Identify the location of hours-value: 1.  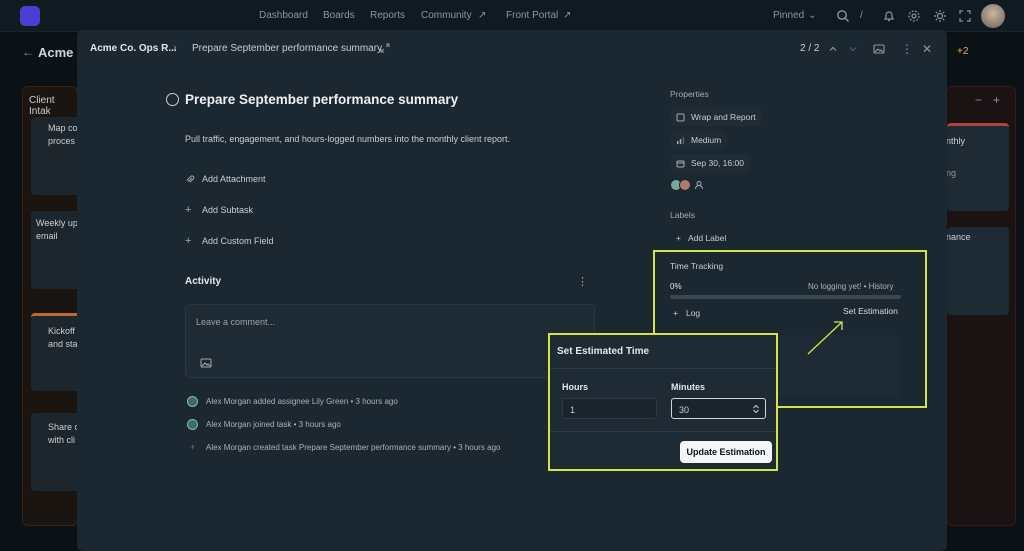
(573, 410).